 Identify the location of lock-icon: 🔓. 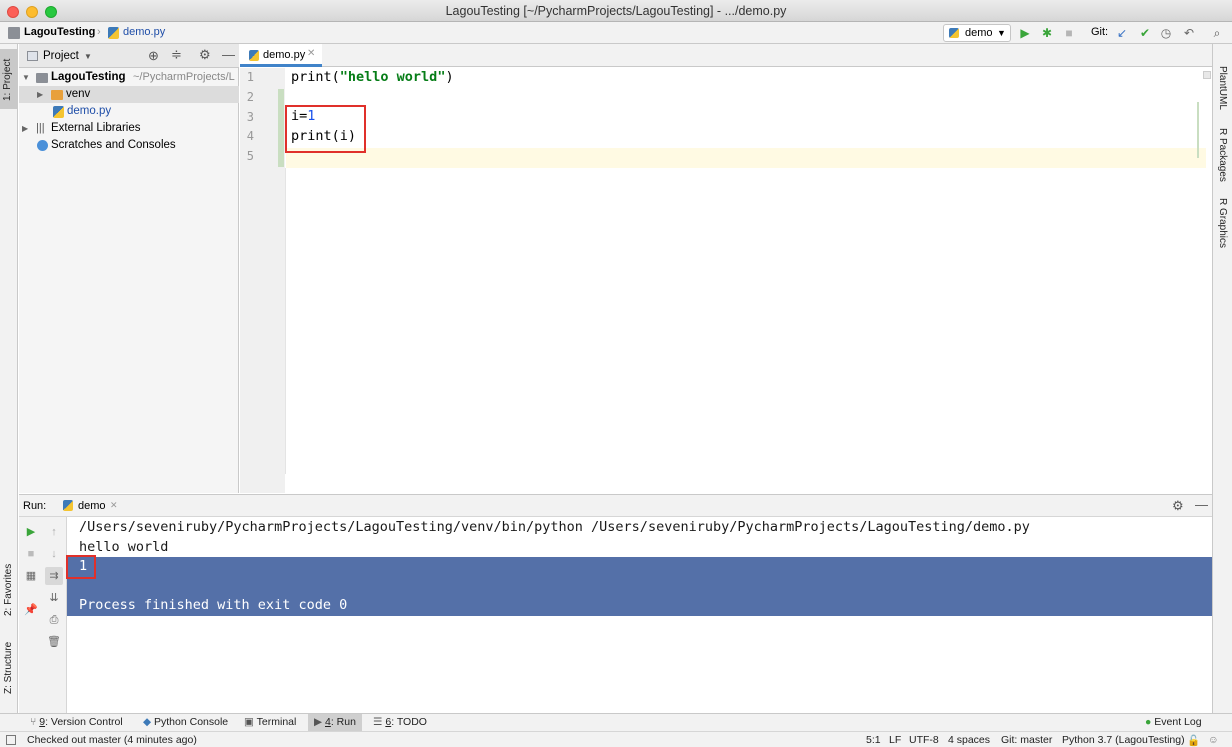
(1193, 740).